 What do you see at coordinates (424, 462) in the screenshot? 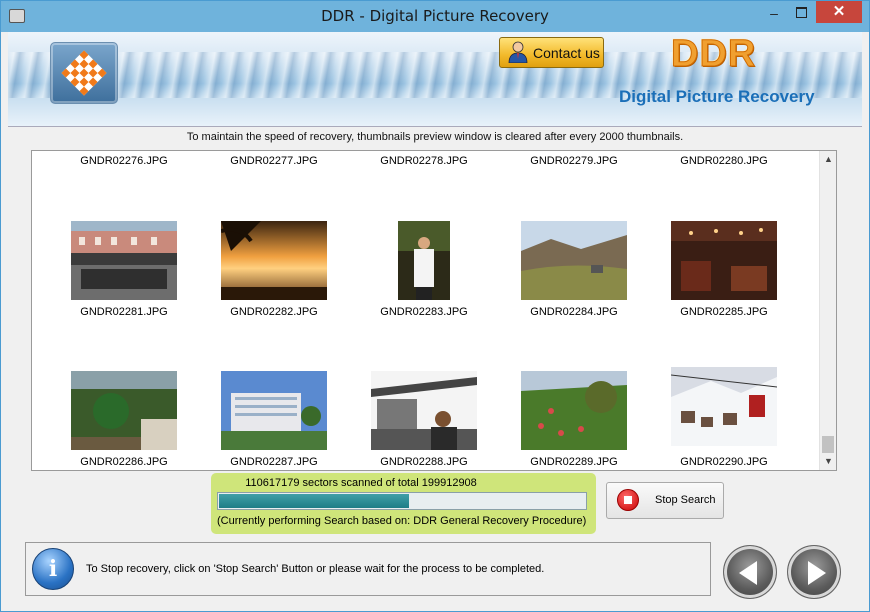
I see `thumbnail-filename: GNDR02288.JPG` at bounding box center [424, 462].